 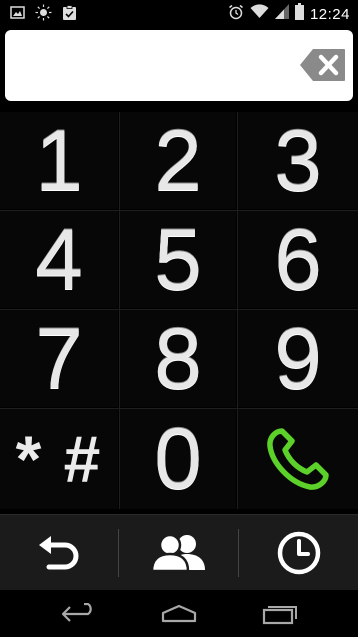 What do you see at coordinates (329, 14) in the screenshot?
I see `status-time: 12:24` at bounding box center [329, 14].